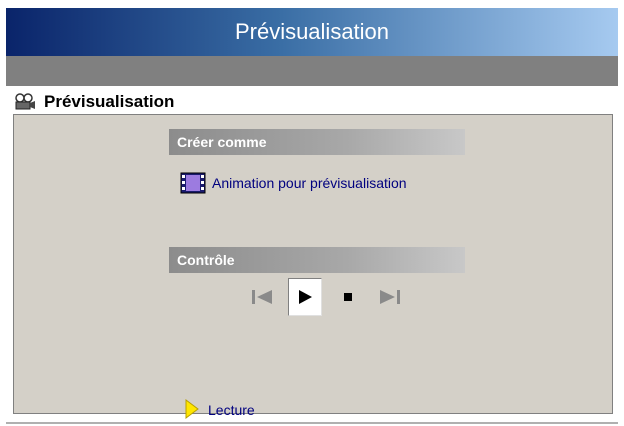 This screenshot has height=426, width=624. I want to click on skip-to-end-icon, so click(390, 297).